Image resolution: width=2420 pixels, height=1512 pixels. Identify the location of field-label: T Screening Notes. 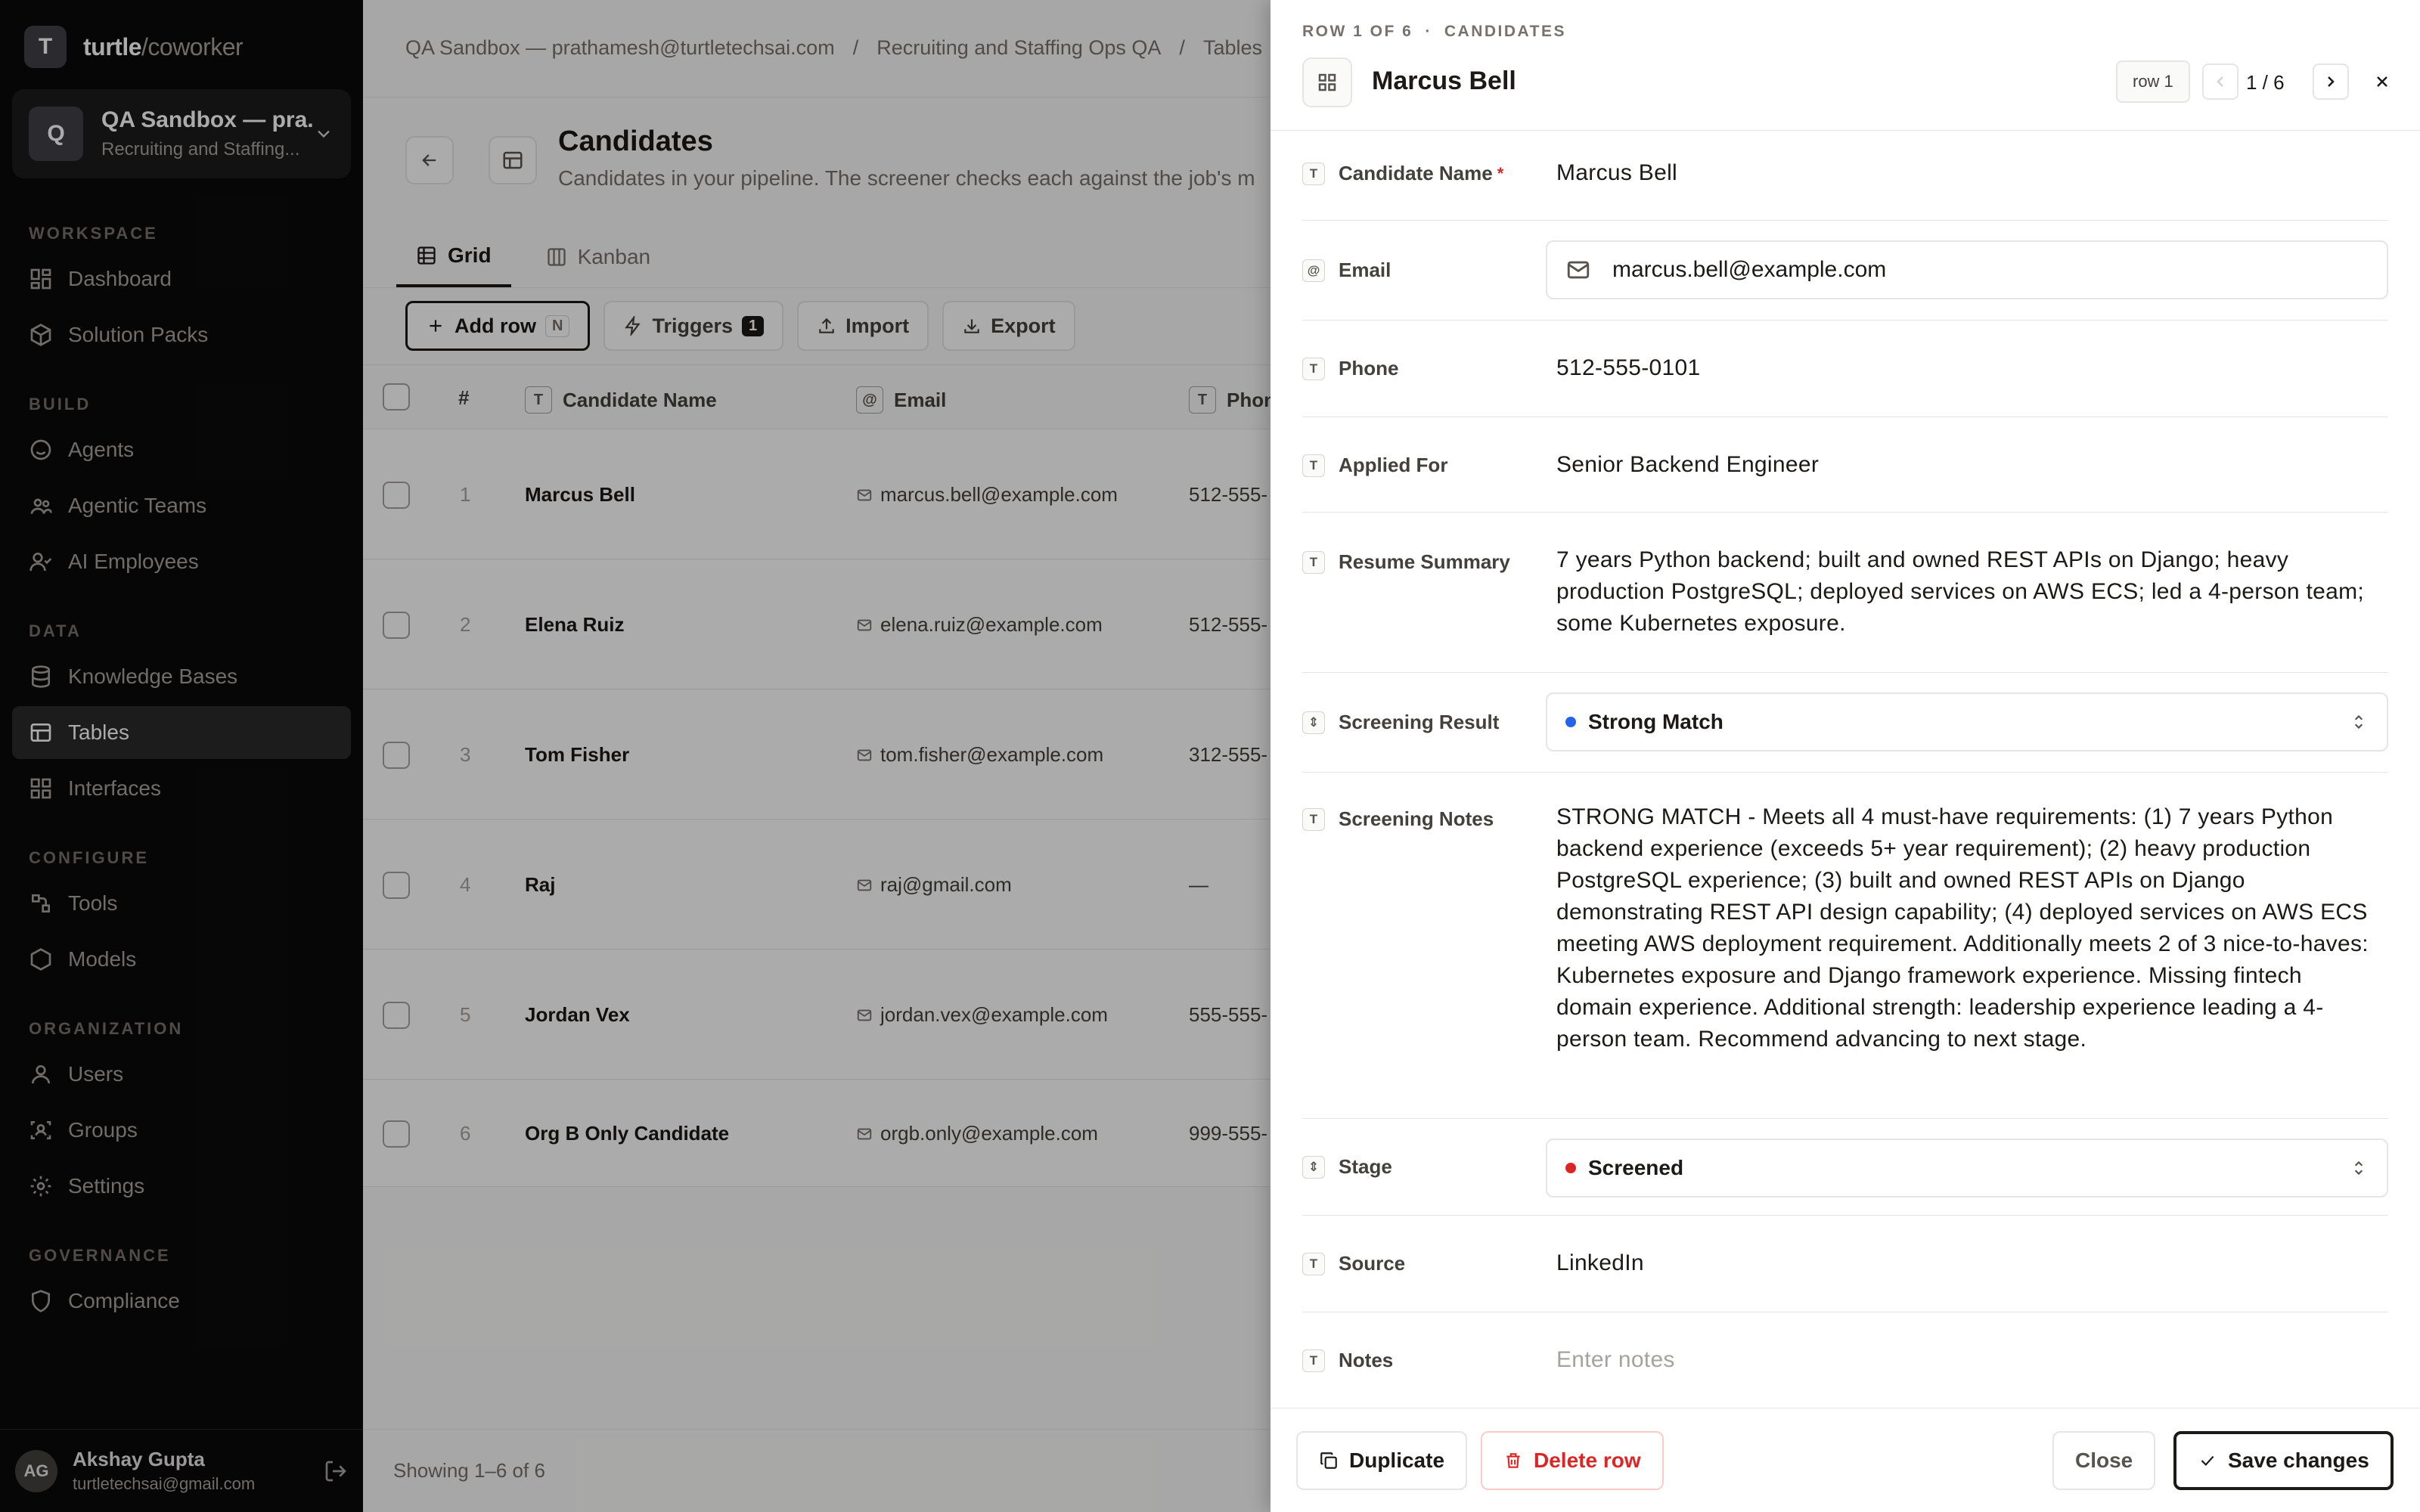
(1398, 819).